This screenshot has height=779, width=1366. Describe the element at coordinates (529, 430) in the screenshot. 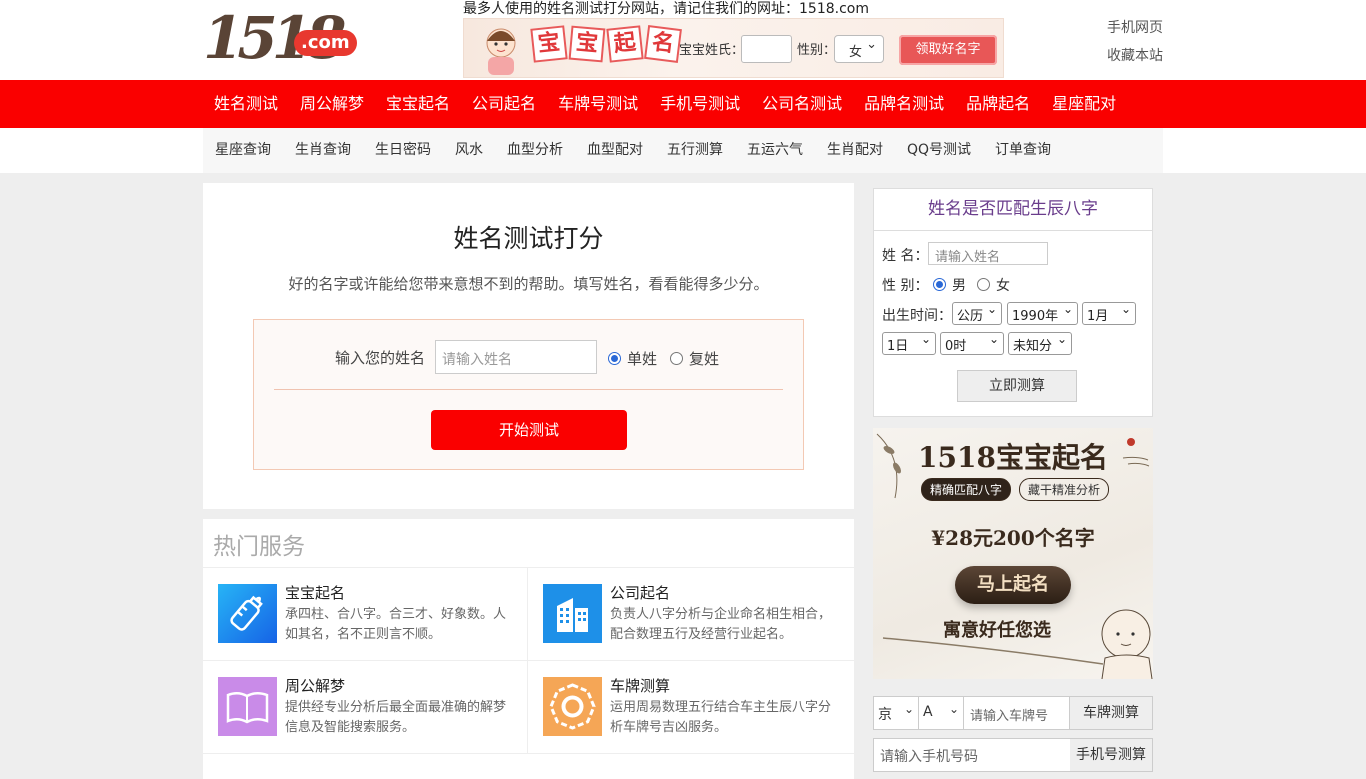

I see `start-test-button: 开始测试` at that location.